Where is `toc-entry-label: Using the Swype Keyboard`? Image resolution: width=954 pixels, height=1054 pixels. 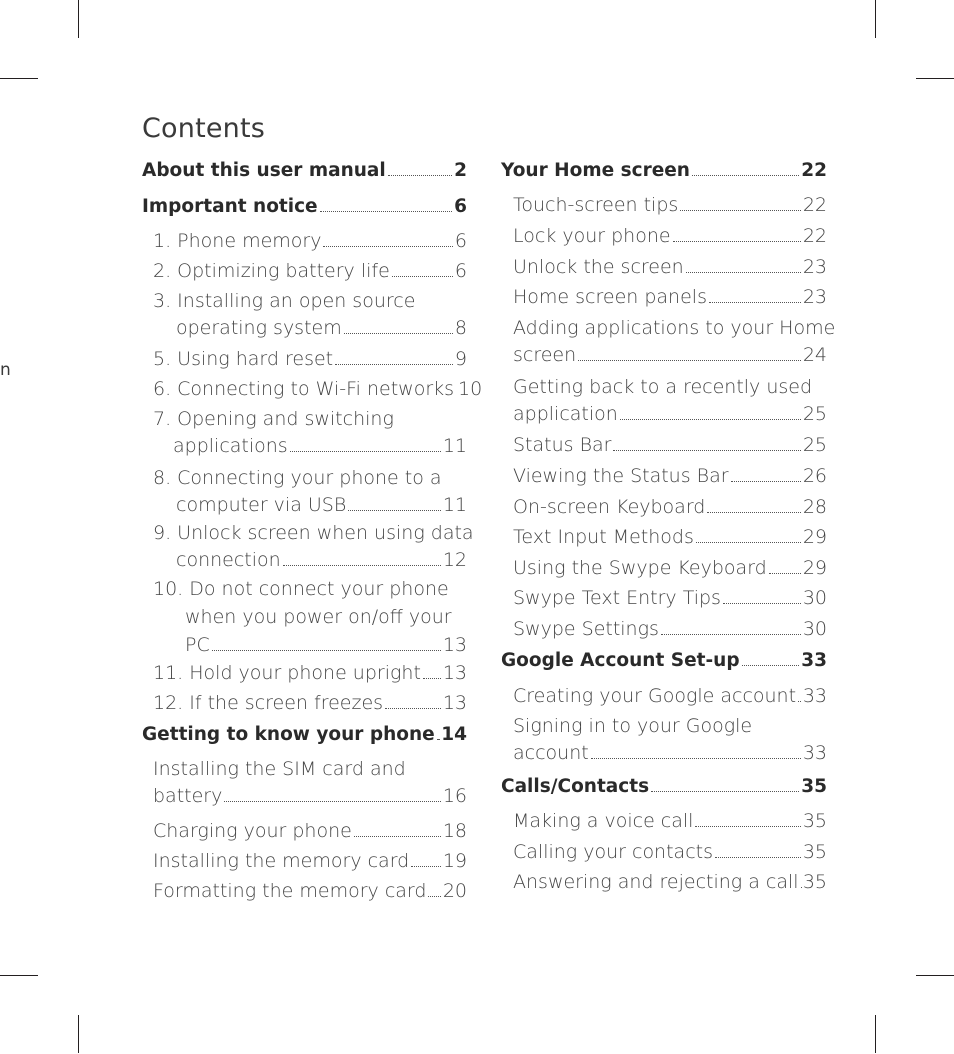 toc-entry-label: Using the Swype Keyboard is located at coordinates (640, 568).